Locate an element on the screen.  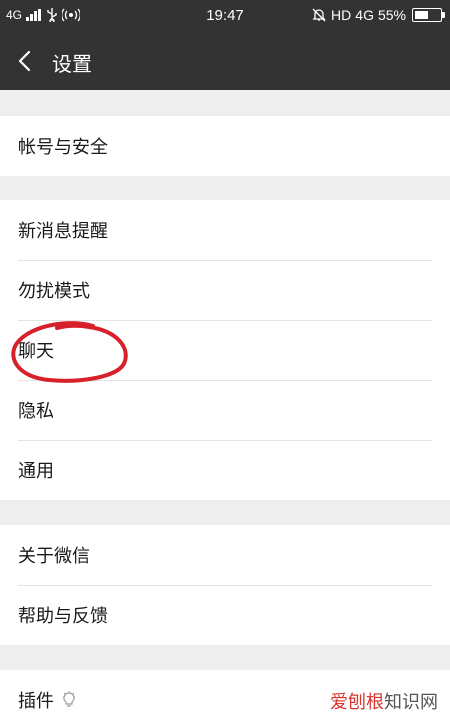
settings-item-label: 隐私 is located at coordinates (36, 411).